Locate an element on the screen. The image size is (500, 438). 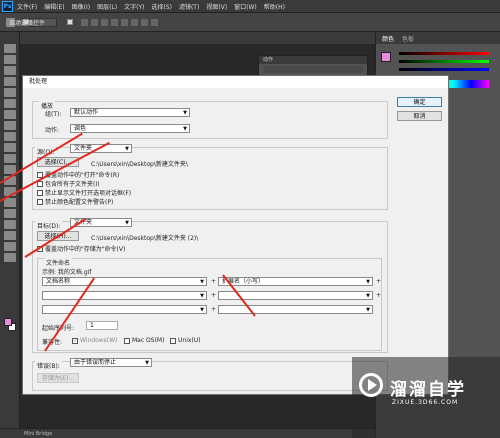
green-slider is located at coordinates (444, 61).